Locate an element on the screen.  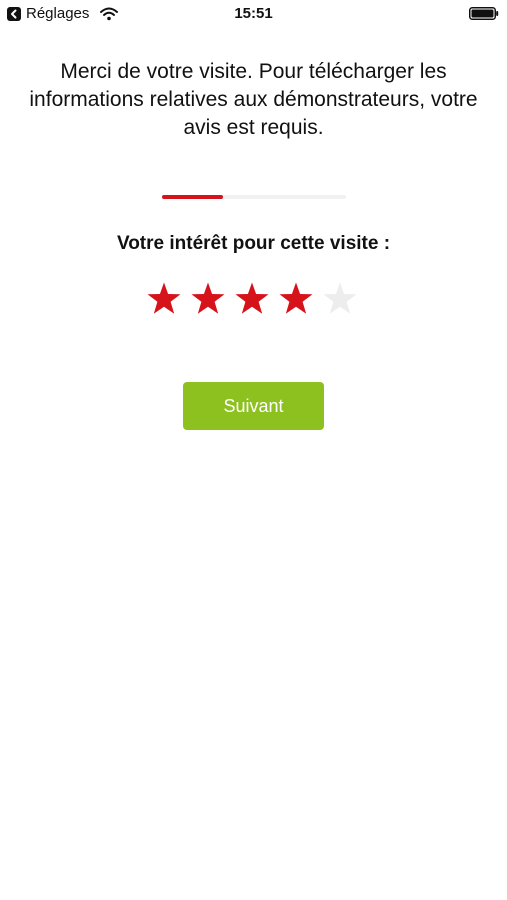
clock: 15:51 is located at coordinates (253, 13).